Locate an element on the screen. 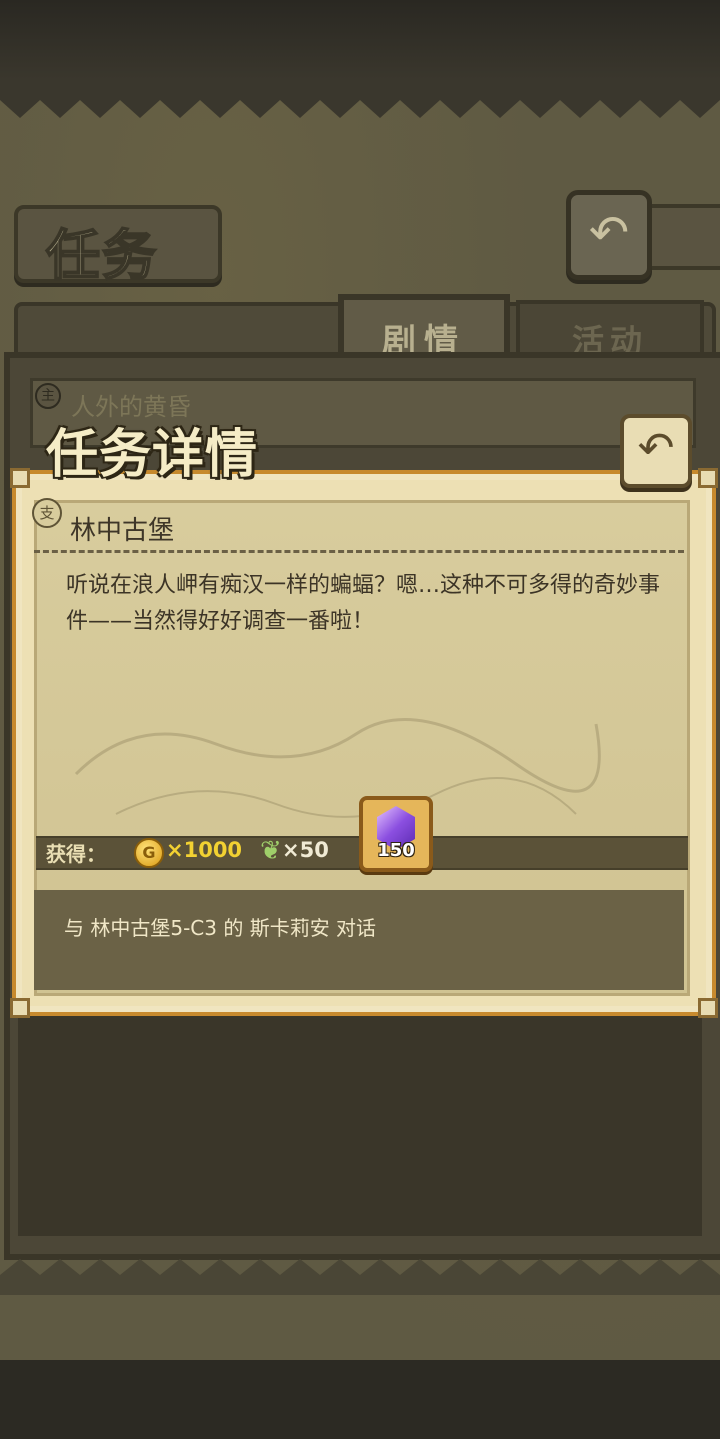 This screenshot has height=1439, width=720. torn-edge-top is located at coordinates (360, 99).